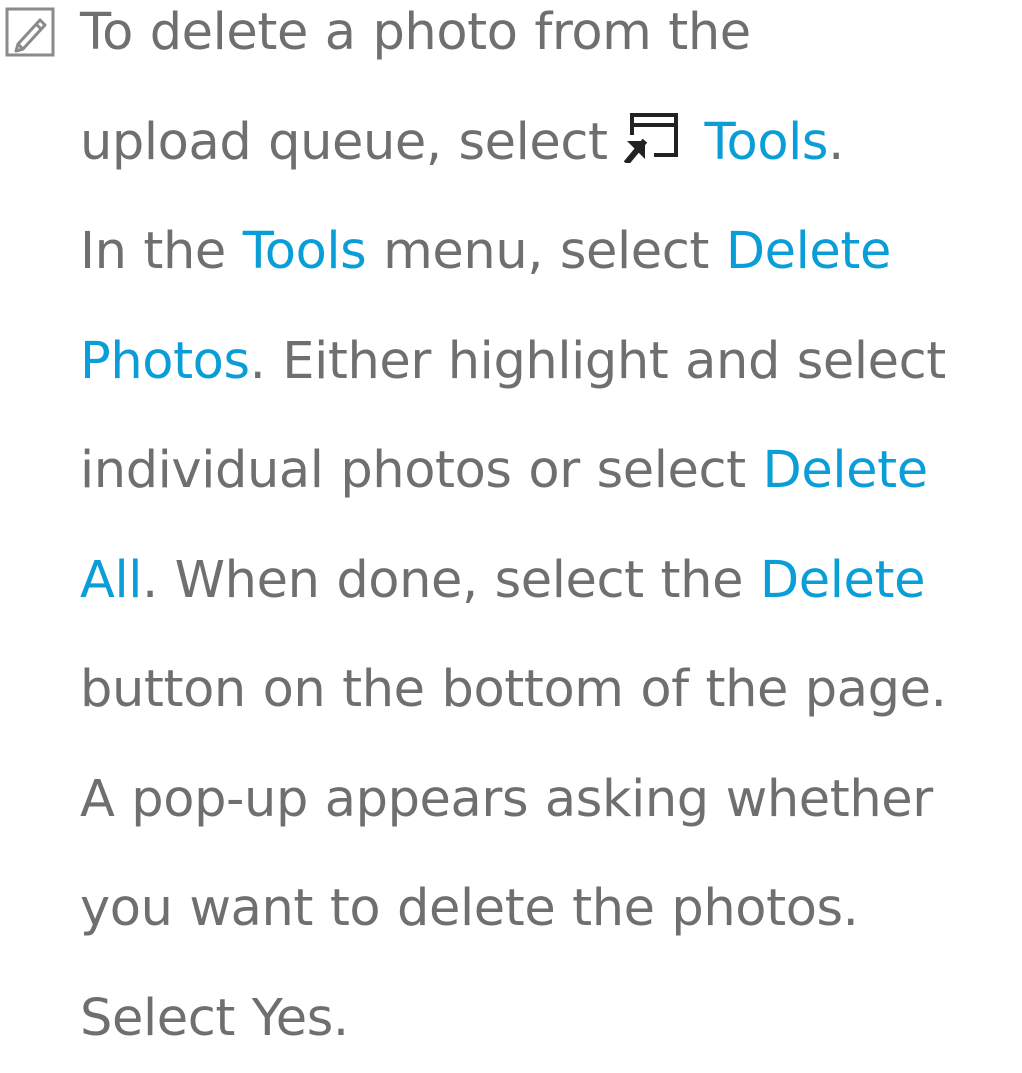  Describe the element at coordinates (421, 470) in the screenshot. I see `text-segment: individual photos or select` at that location.